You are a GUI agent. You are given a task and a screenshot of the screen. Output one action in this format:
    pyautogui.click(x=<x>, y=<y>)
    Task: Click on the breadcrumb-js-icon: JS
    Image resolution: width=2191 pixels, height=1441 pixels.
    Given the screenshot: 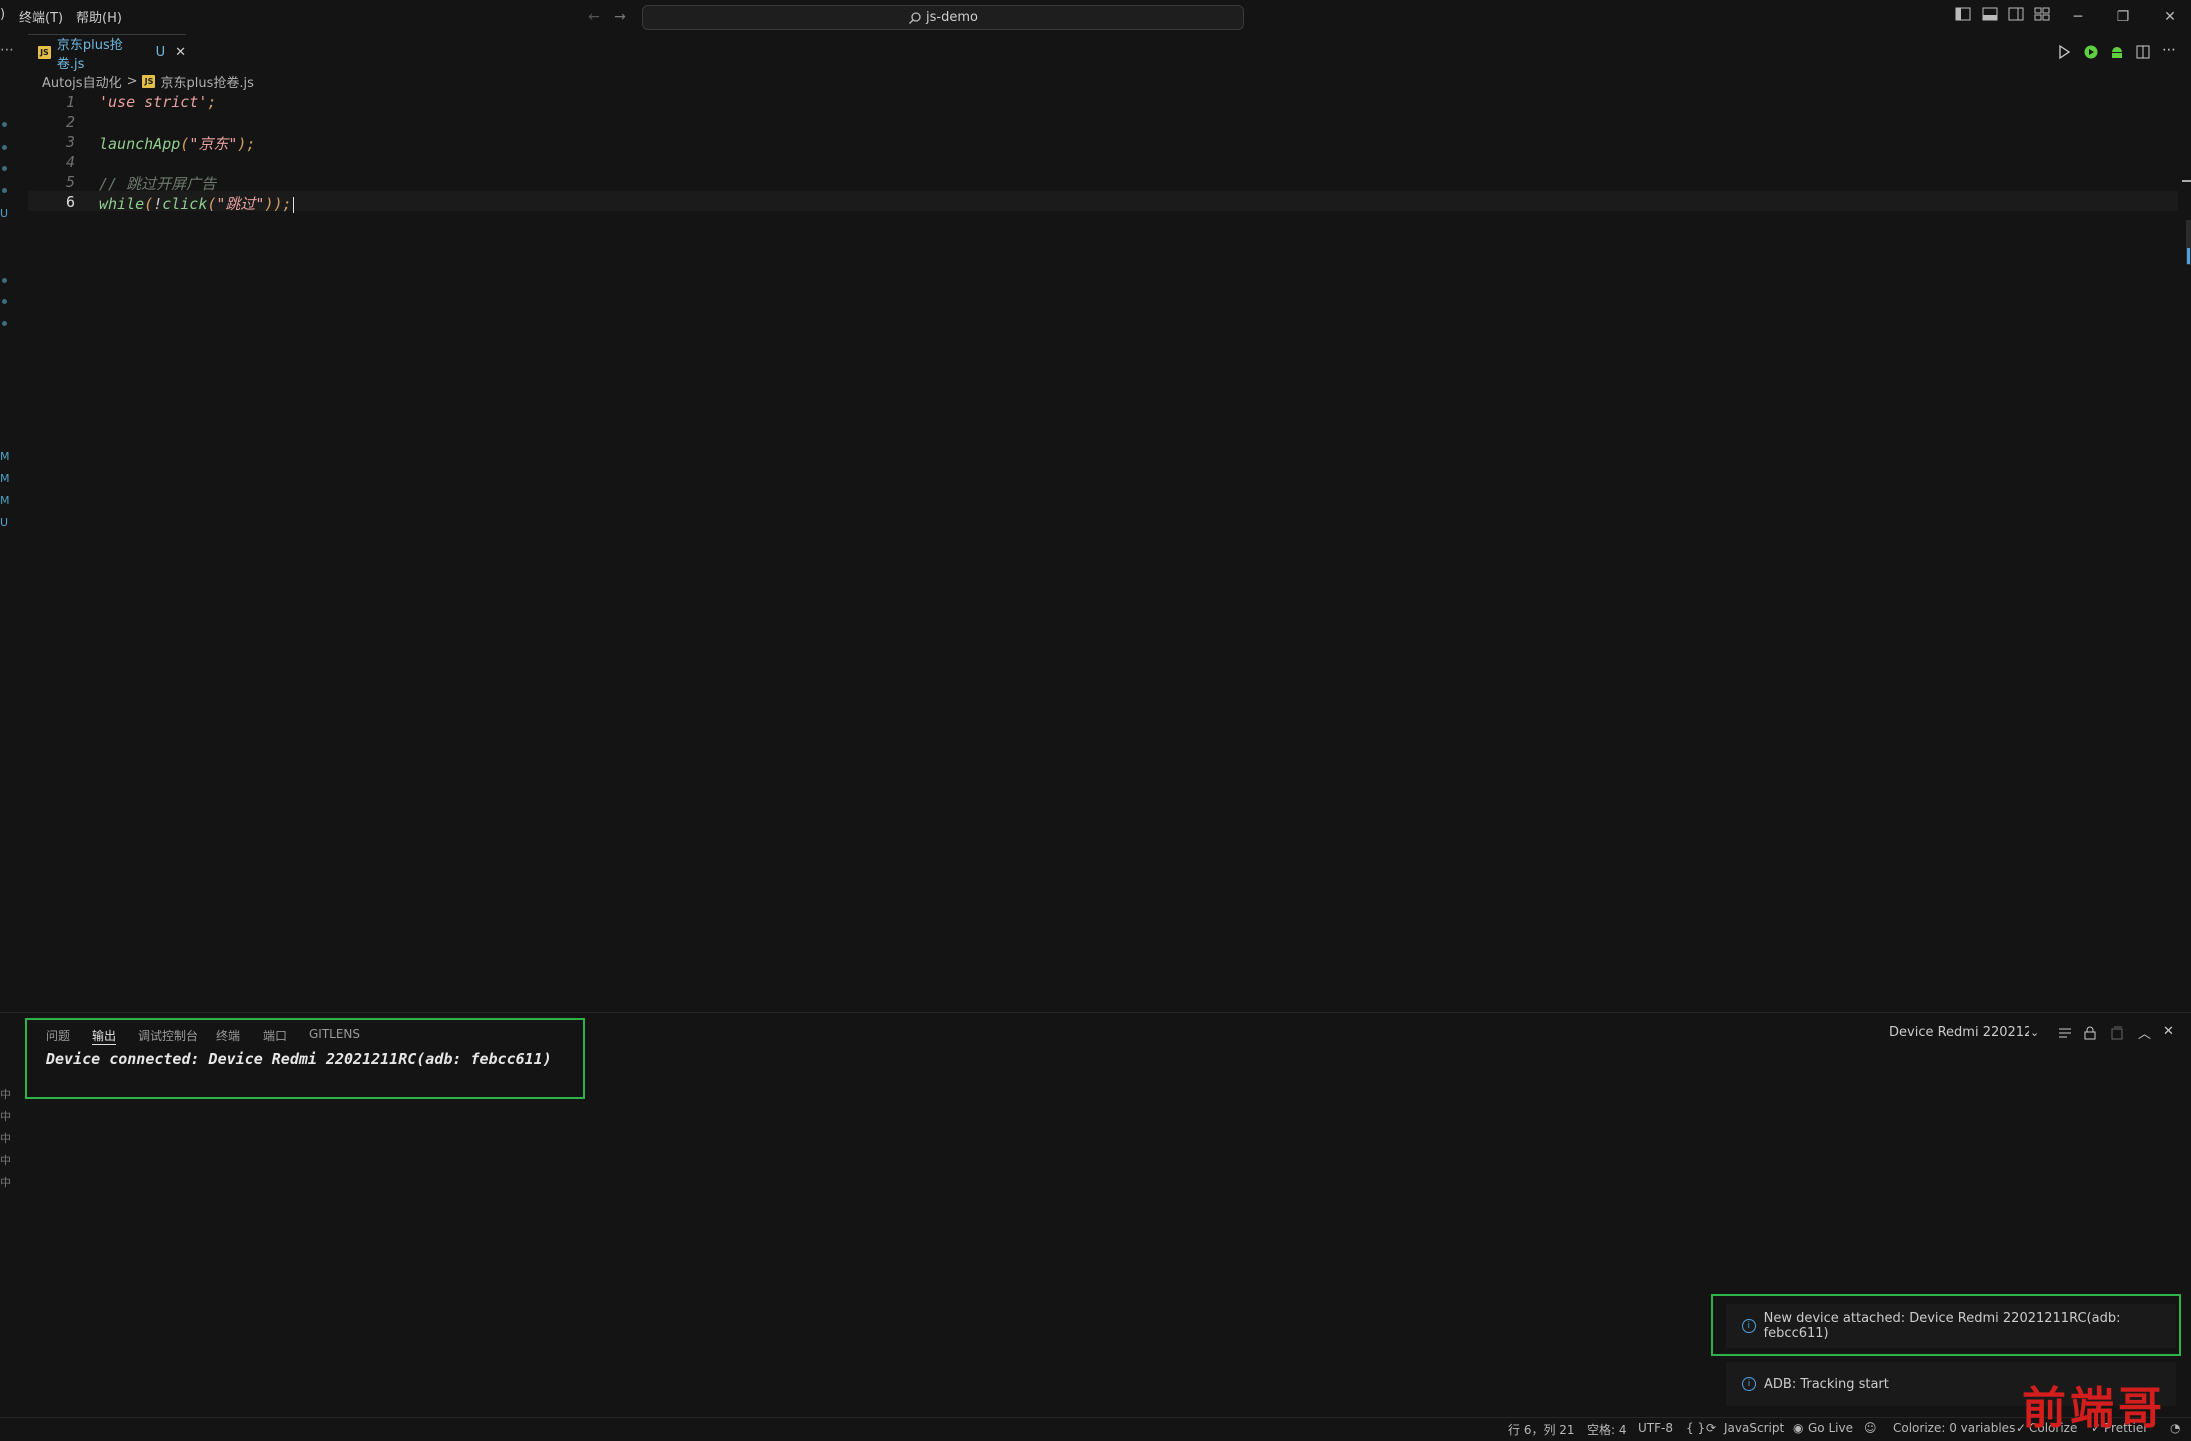 What is the action you would take?
    pyautogui.click(x=149, y=81)
    